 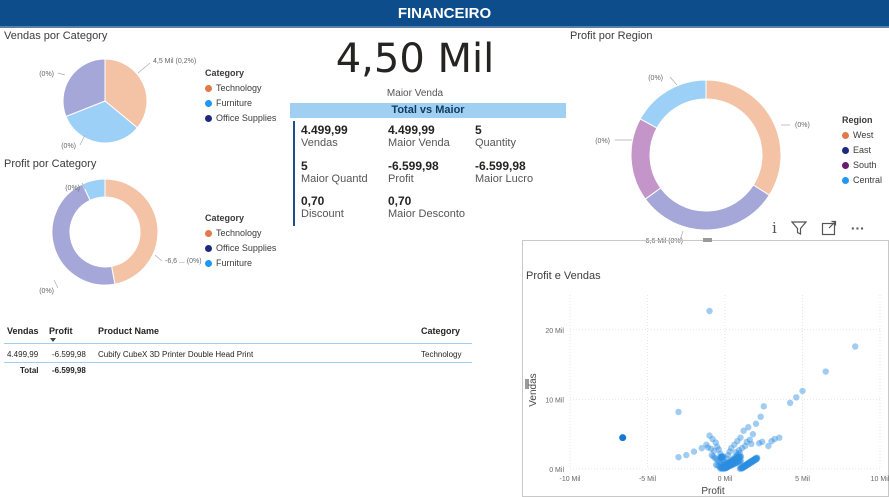 What do you see at coordinates (294, 173) in the screenshot?
I see `card-accent-bar` at bounding box center [294, 173].